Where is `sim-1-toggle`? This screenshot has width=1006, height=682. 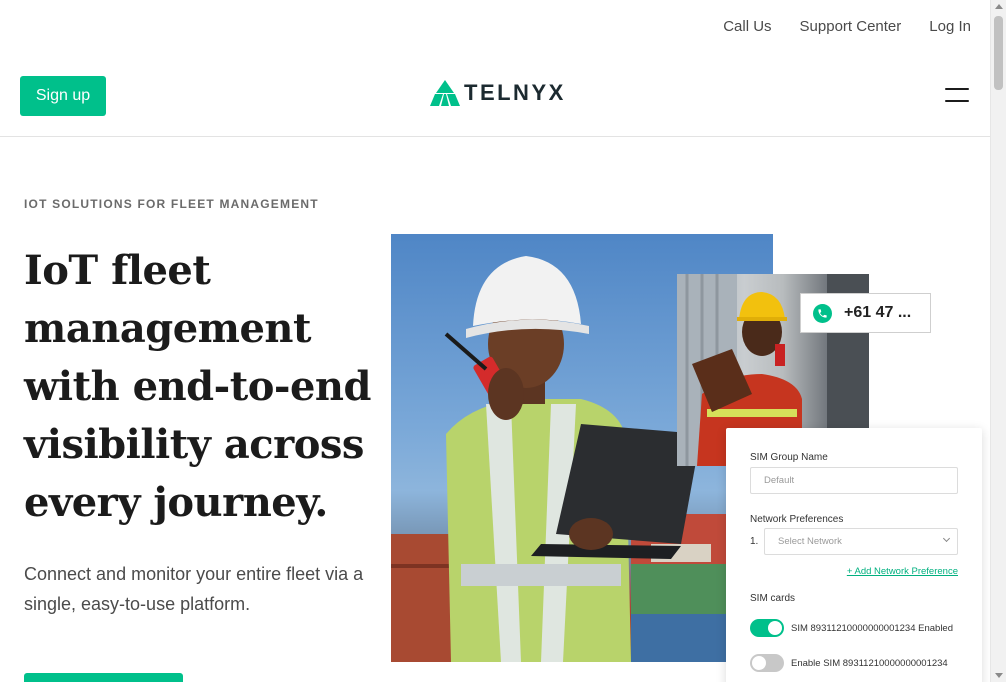
sim-1-toggle is located at coordinates (767, 628).